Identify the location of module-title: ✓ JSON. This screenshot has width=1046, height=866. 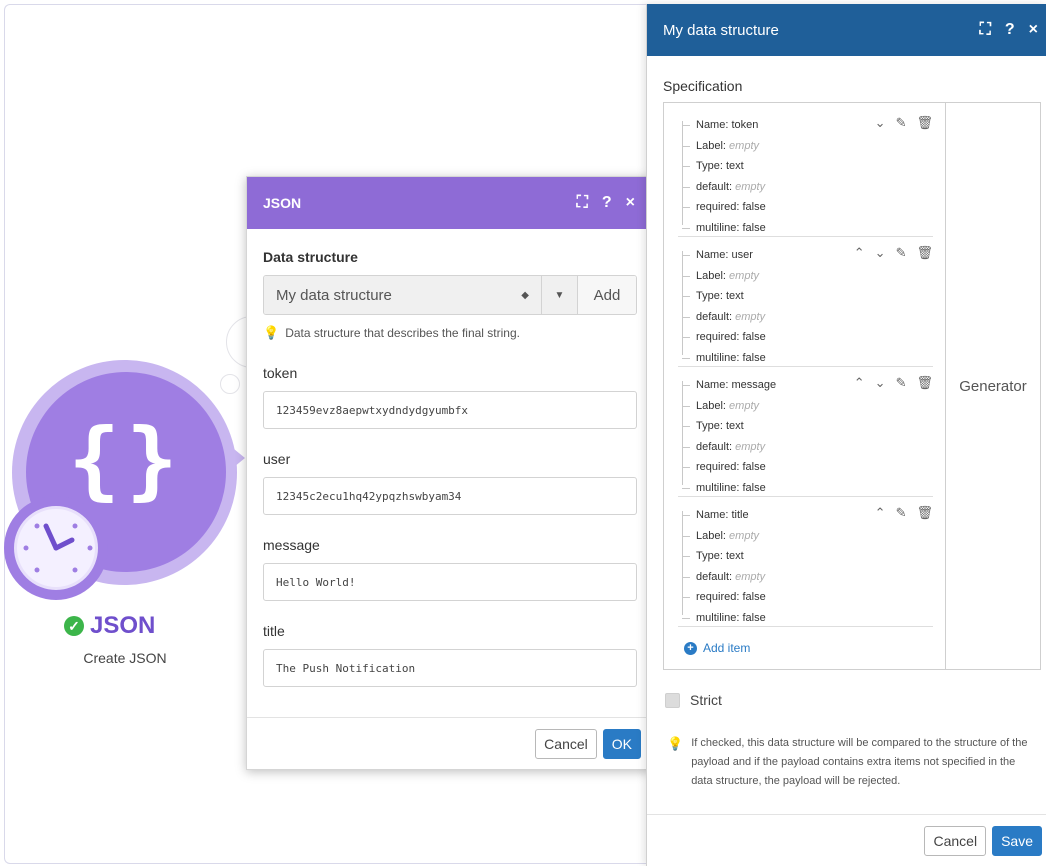
(124, 626).